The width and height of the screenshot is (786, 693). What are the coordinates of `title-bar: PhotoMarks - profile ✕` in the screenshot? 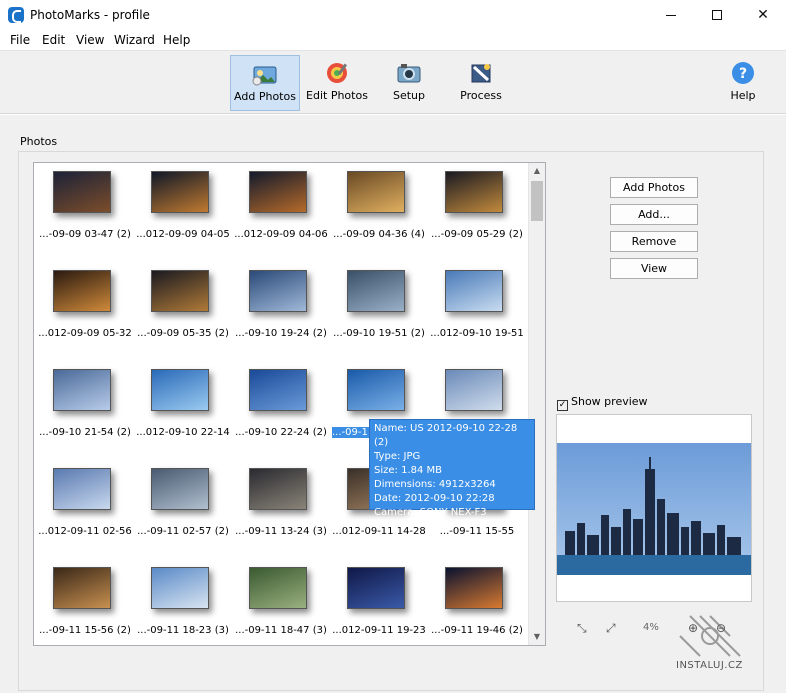 It's located at (393, 15).